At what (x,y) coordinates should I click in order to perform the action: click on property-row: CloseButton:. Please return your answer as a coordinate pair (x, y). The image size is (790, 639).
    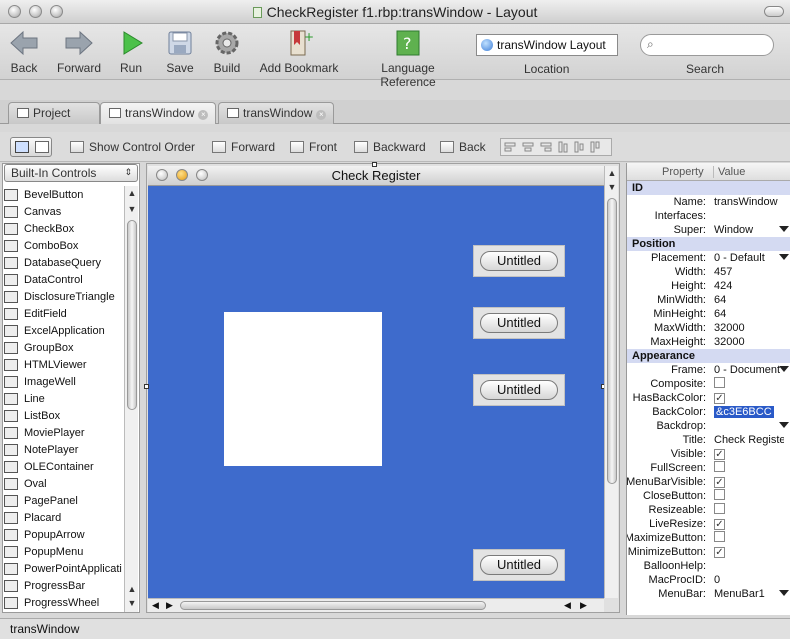
    Looking at the image, I should click on (708, 496).